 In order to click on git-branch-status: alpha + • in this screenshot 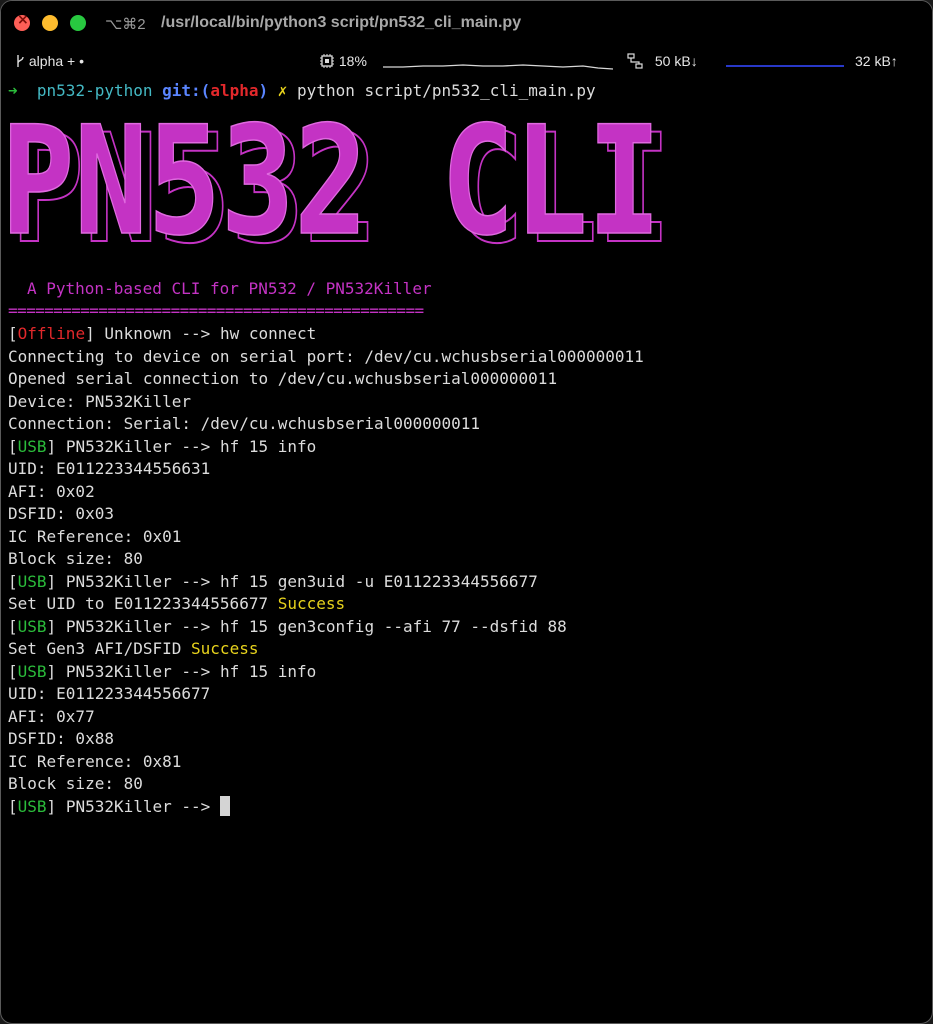, I will do `click(49, 61)`.